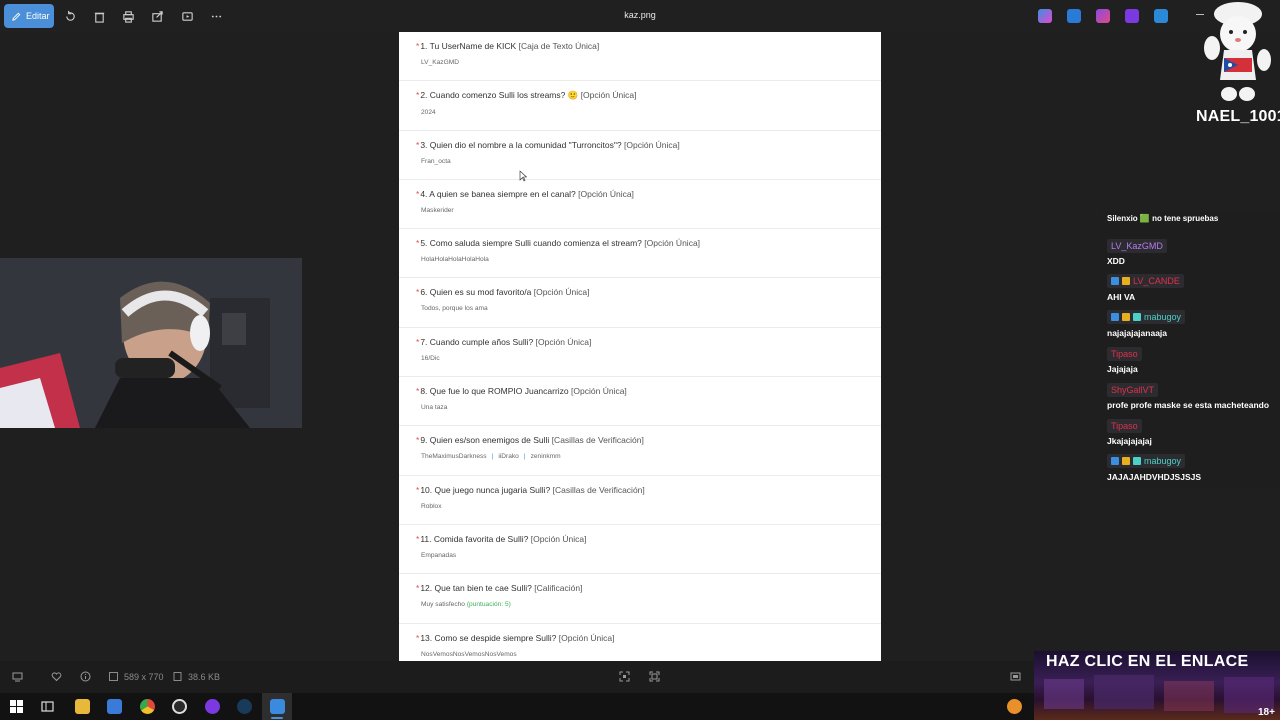  What do you see at coordinates (1157, 685) in the screenshot?
I see `promo-banner: HAZ CLIC EN EL ENLACE` at bounding box center [1157, 685].